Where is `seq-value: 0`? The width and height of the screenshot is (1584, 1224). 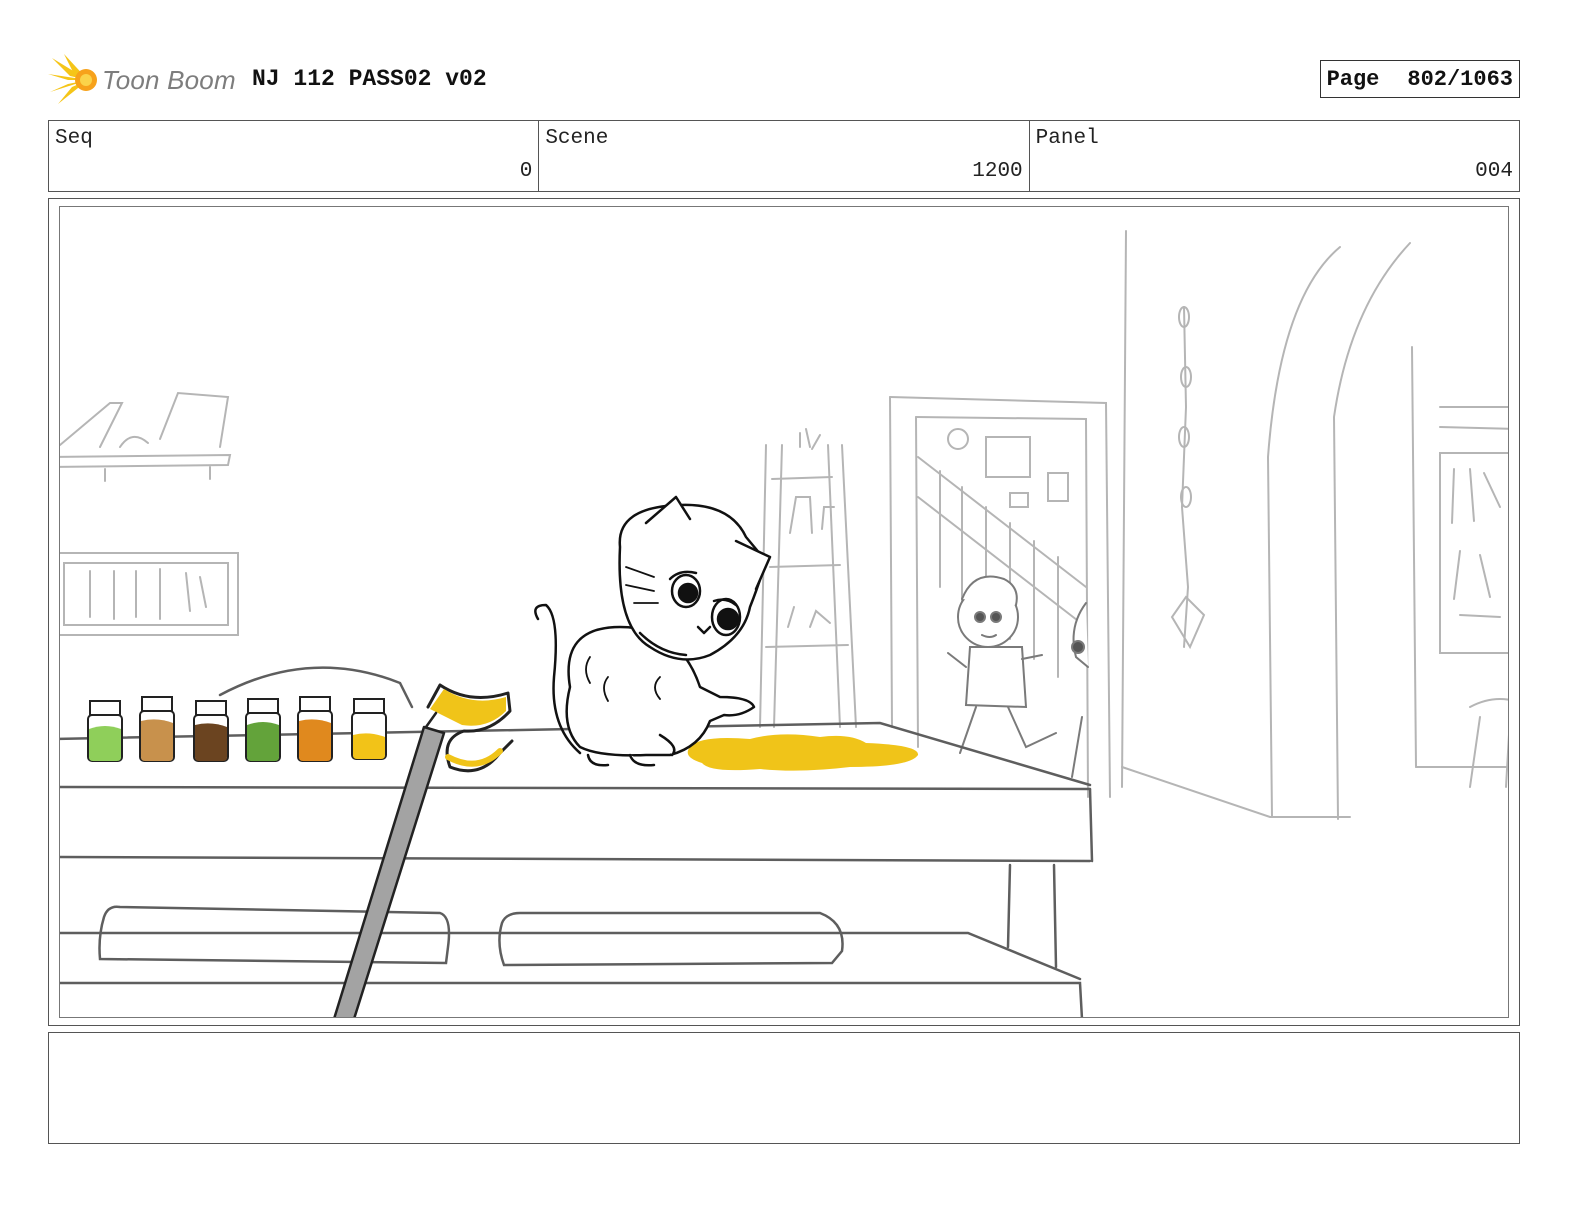
seq-value: 0 is located at coordinates (526, 171).